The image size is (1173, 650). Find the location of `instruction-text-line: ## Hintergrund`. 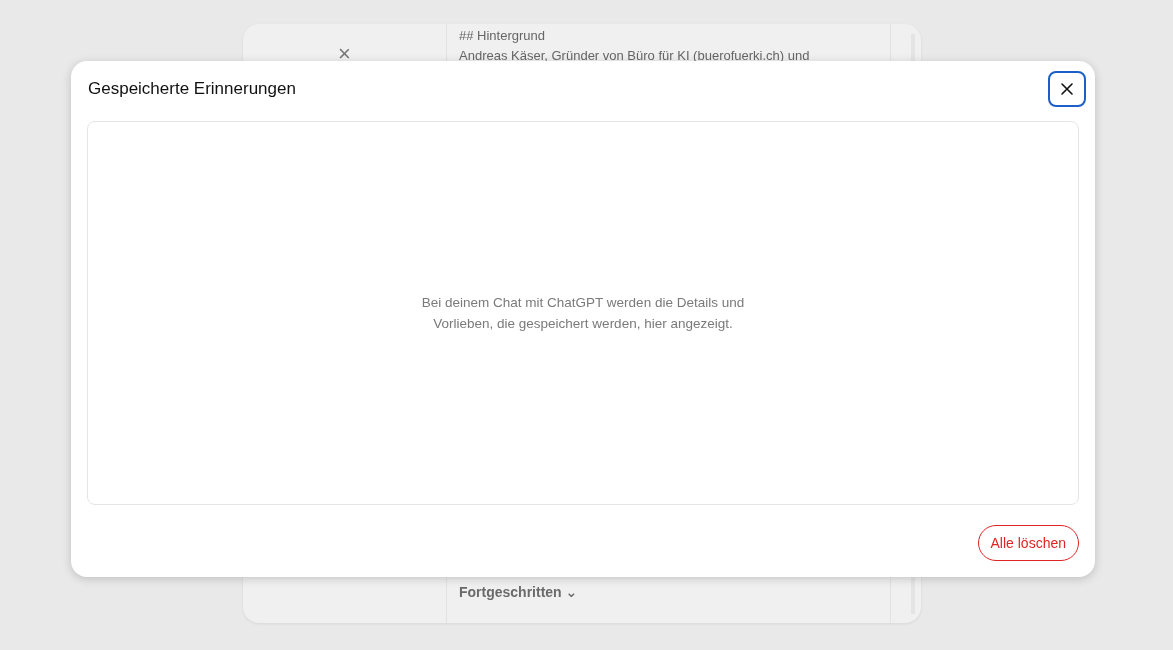

instruction-text-line: ## Hintergrund is located at coordinates (502, 36).